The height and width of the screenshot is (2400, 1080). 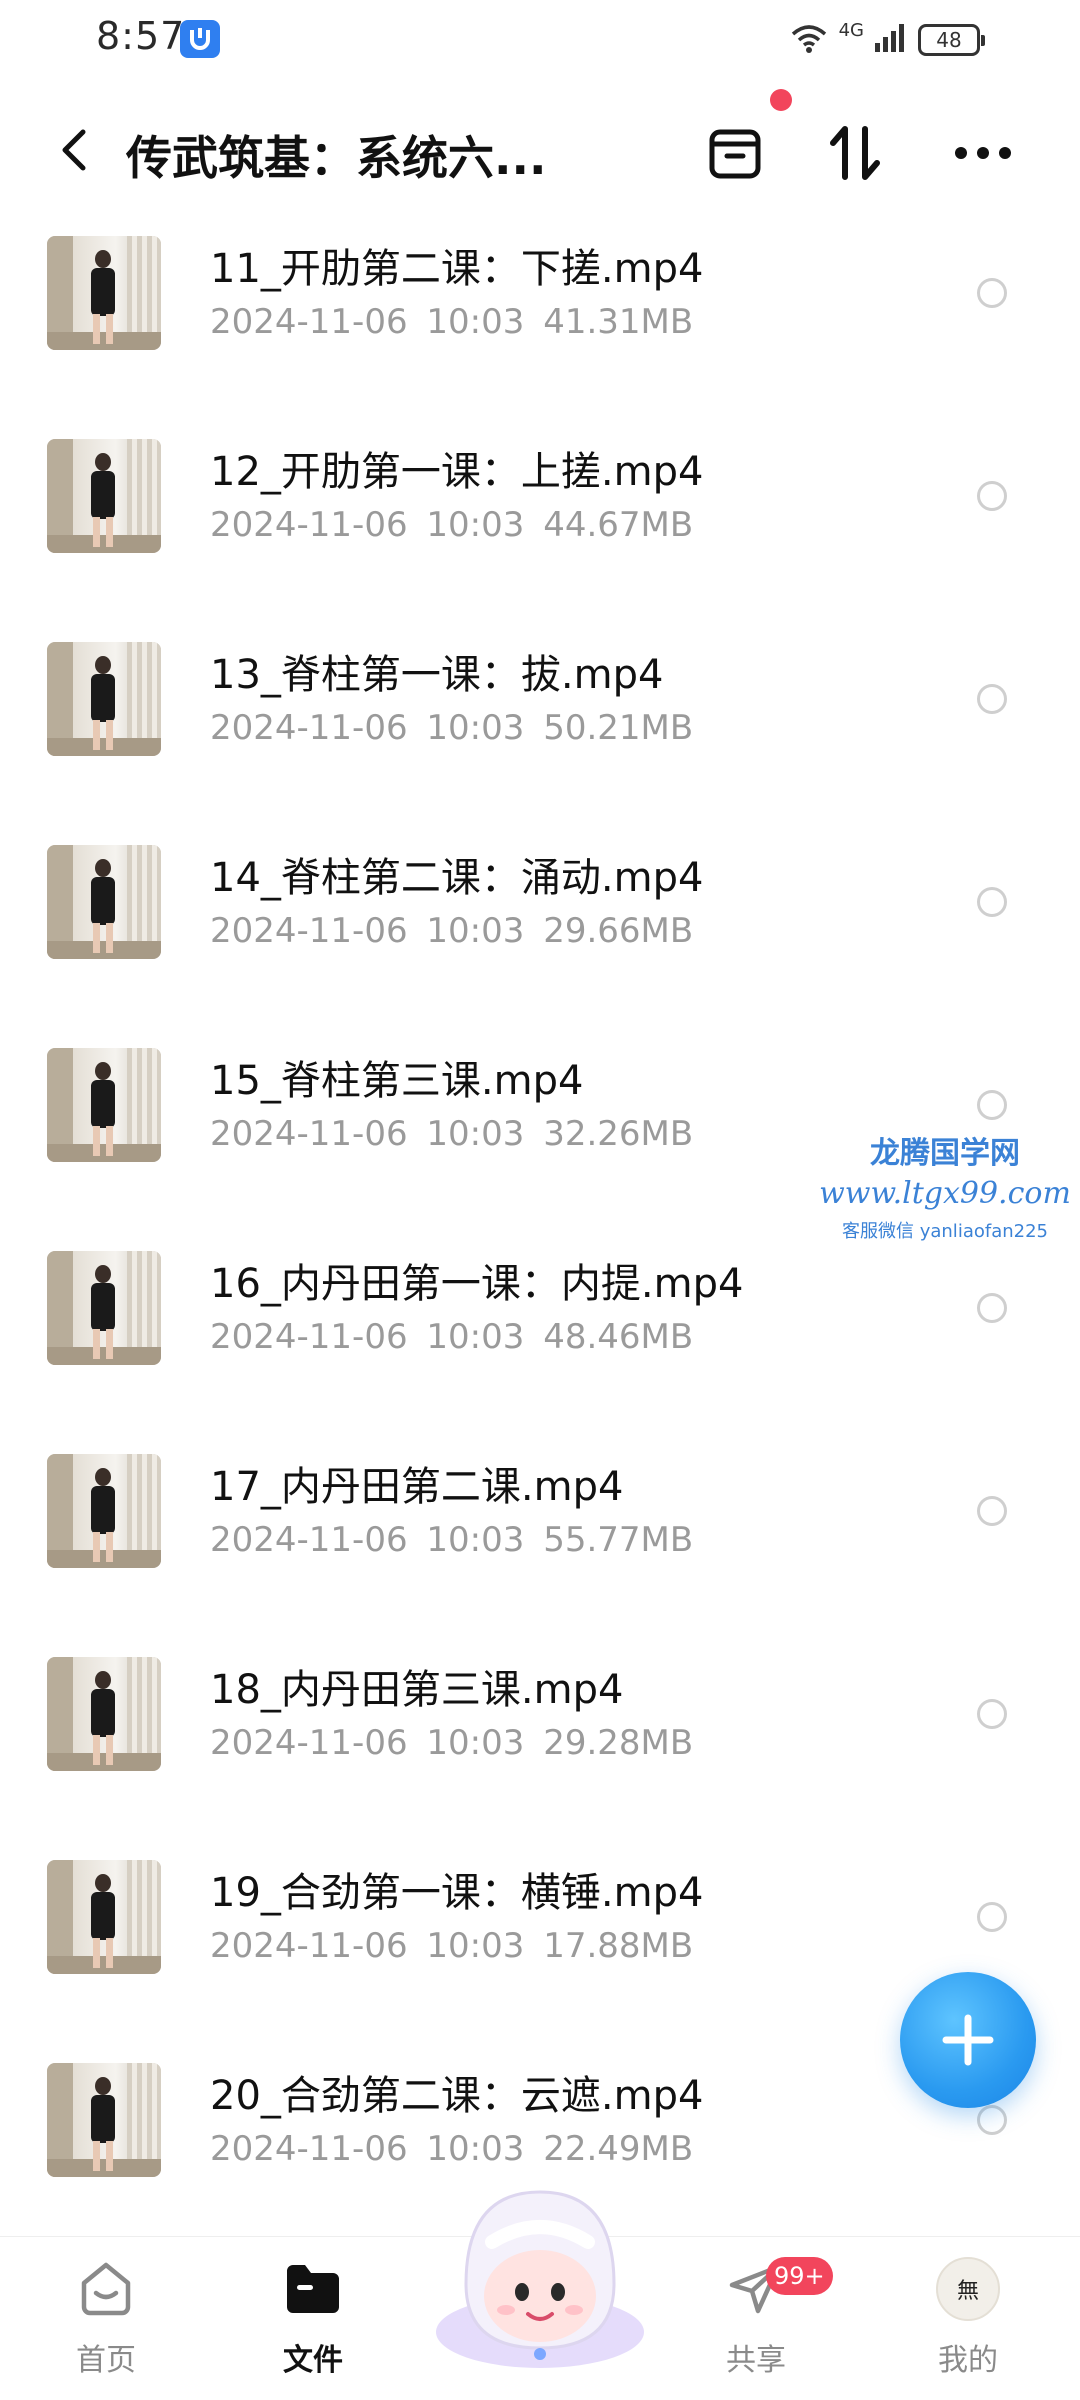 I want to click on chevron-left-icon, so click(x=74, y=150).